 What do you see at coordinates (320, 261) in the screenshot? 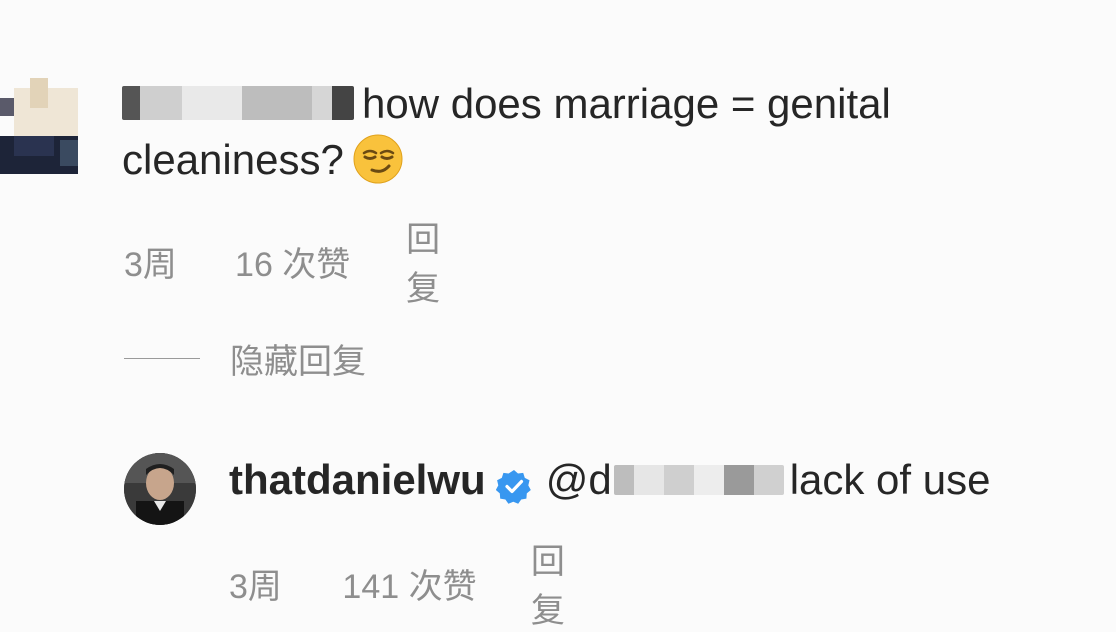
I see `comment-likes: 16 次赞` at bounding box center [320, 261].